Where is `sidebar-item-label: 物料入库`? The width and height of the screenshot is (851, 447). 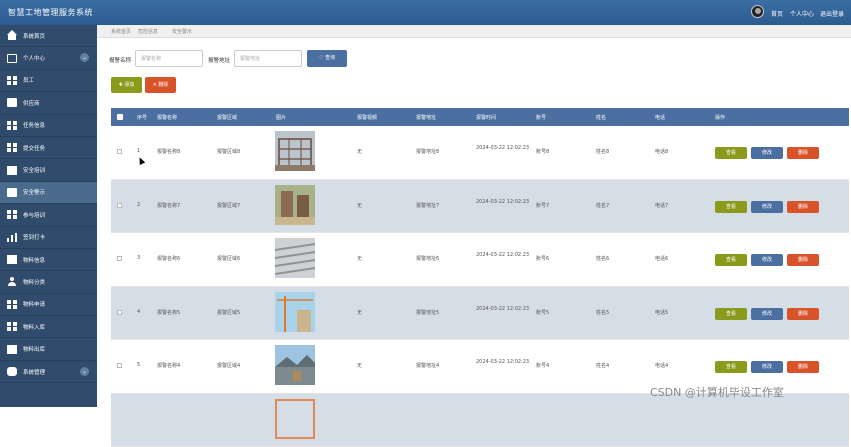
sidebar-item-label: 物料入库 is located at coordinates (34, 327).